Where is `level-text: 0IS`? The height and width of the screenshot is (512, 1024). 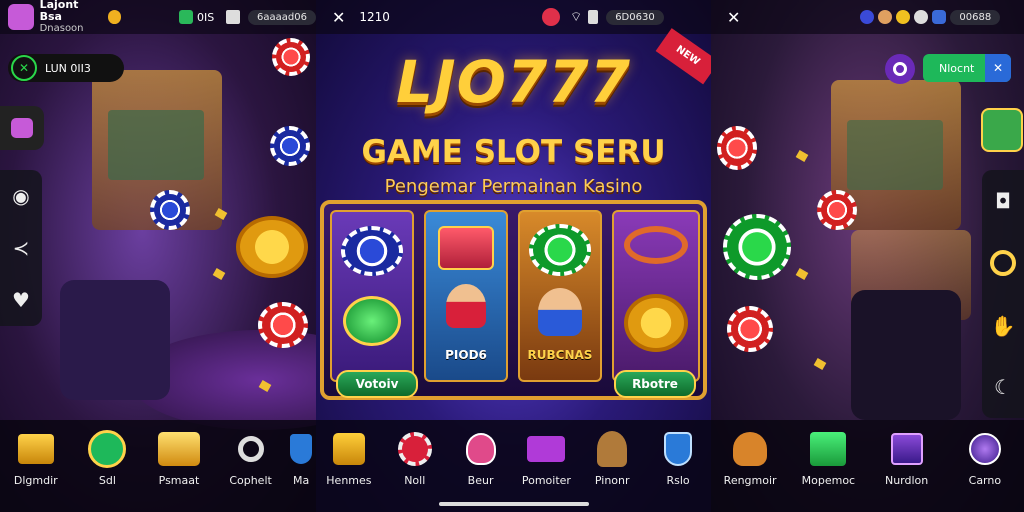
level-text: 0IS is located at coordinates (206, 17).